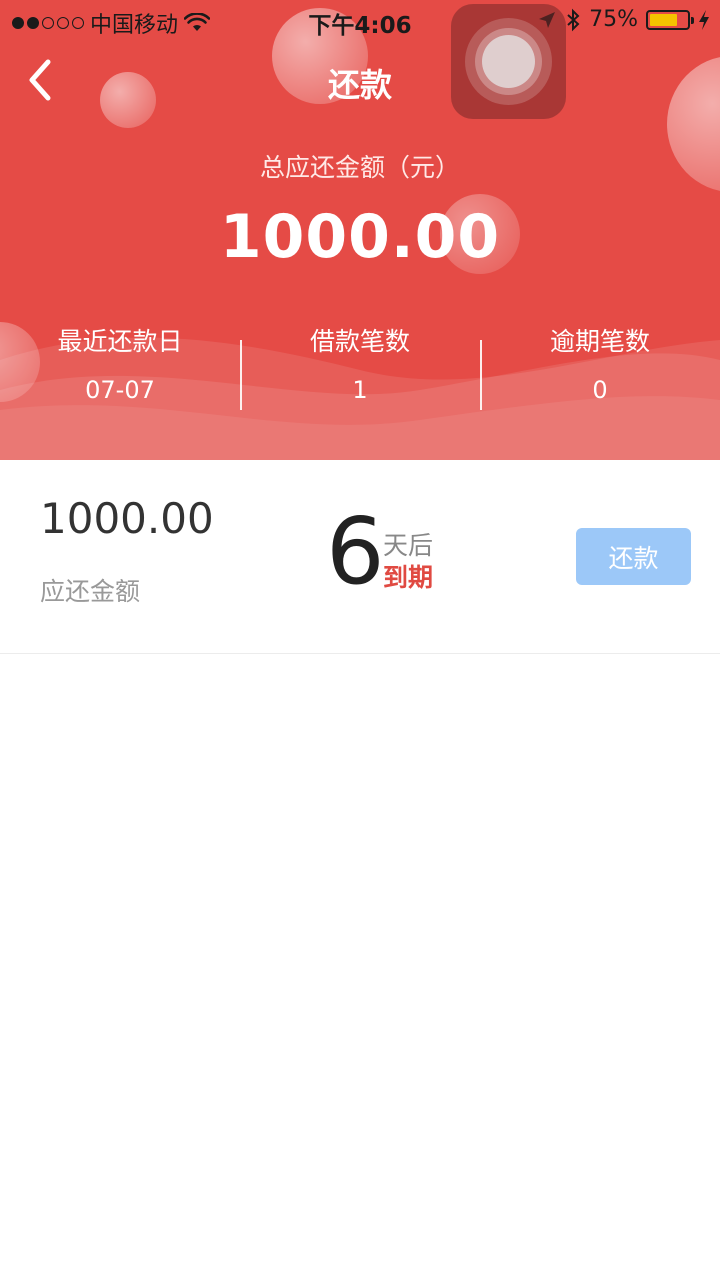 The image size is (720, 1280). What do you see at coordinates (120, 341) in the screenshot?
I see `stat-label: 最近还款日` at bounding box center [120, 341].